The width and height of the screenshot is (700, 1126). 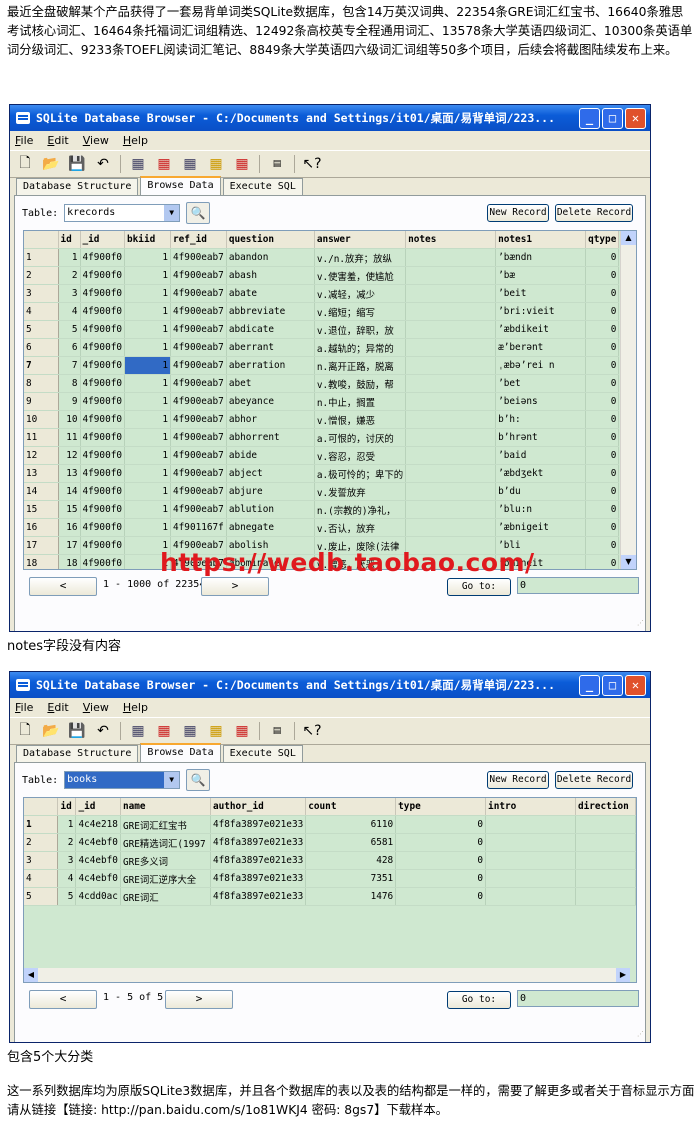 What do you see at coordinates (541, 383) in the screenshot?
I see `cell-notes1: ʼbet` at bounding box center [541, 383].